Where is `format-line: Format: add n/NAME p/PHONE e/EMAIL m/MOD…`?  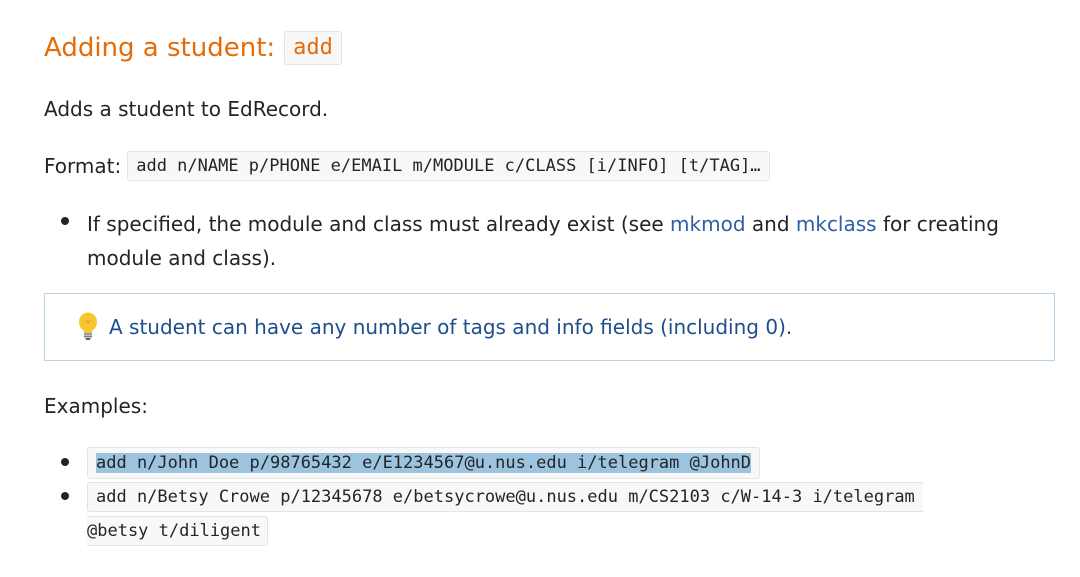 format-line: Format: add n/NAME p/PHONE e/EMAIL m/MOD… is located at coordinates (407, 166).